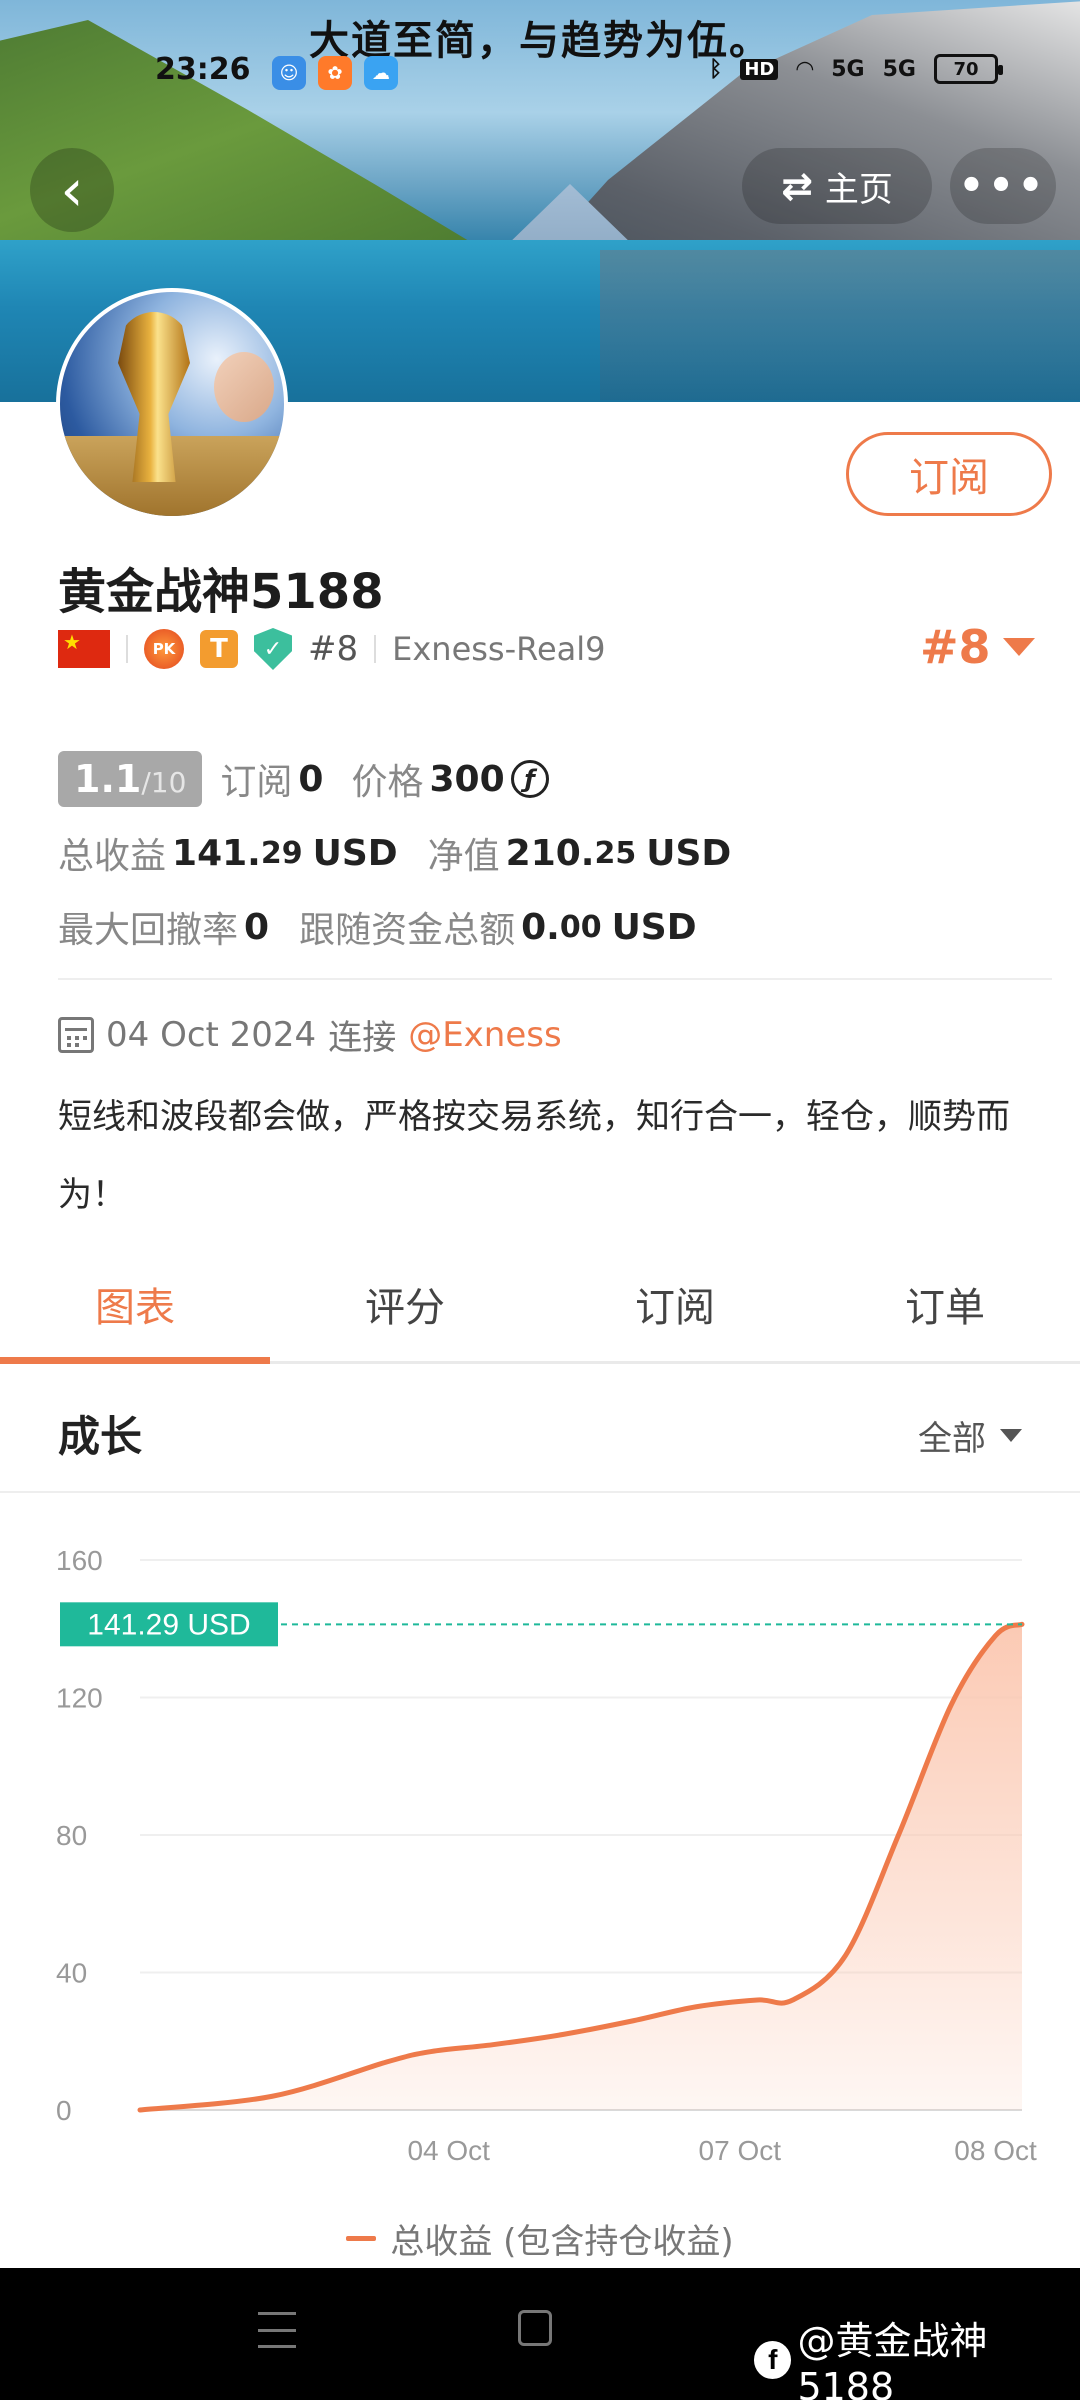  Describe the element at coordinates (211, 1034) in the screenshot. I see `connect-date: 04 Oct 2024` at that location.